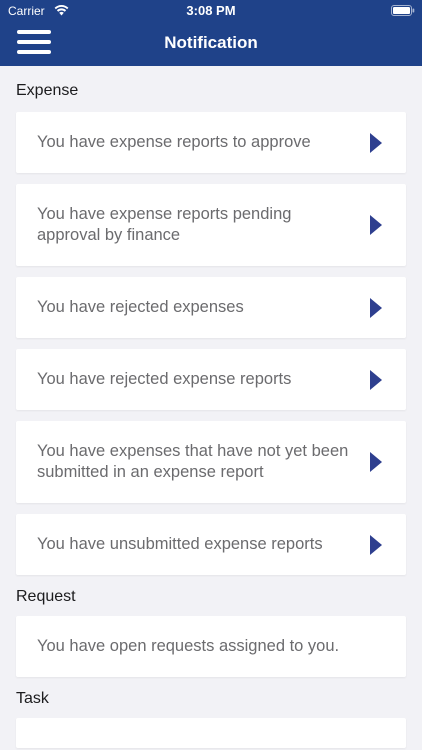  Describe the element at coordinates (140, 307) in the screenshot. I see `notification-label: You have rejected expenses` at that location.